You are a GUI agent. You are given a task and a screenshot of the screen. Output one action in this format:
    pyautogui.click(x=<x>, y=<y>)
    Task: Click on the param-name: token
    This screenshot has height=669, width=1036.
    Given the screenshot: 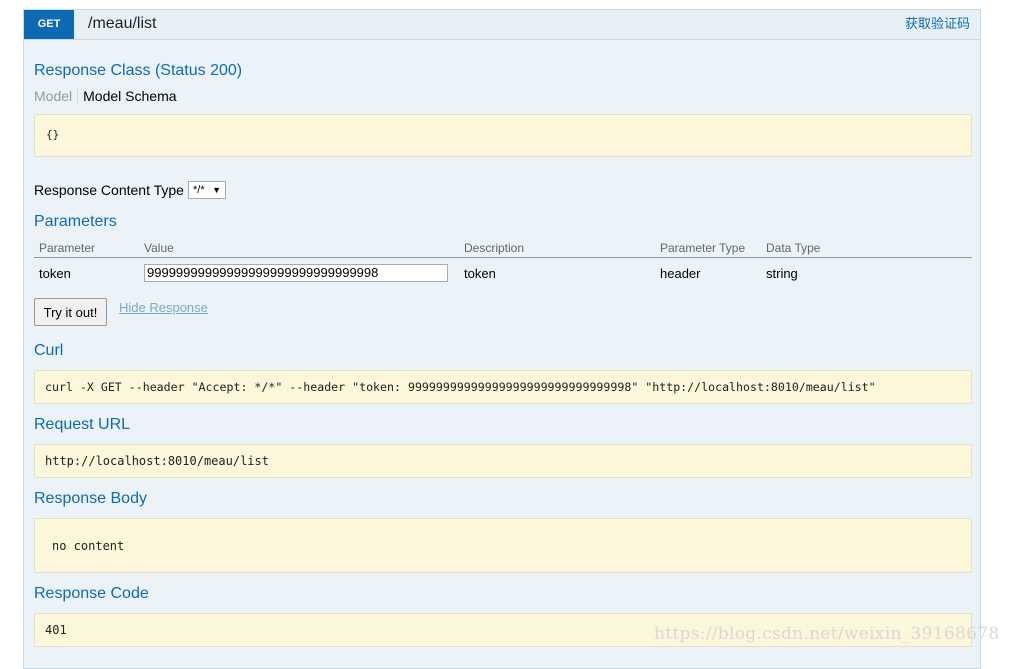 What is the action you would take?
    pyautogui.click(x=55, y=273)
    